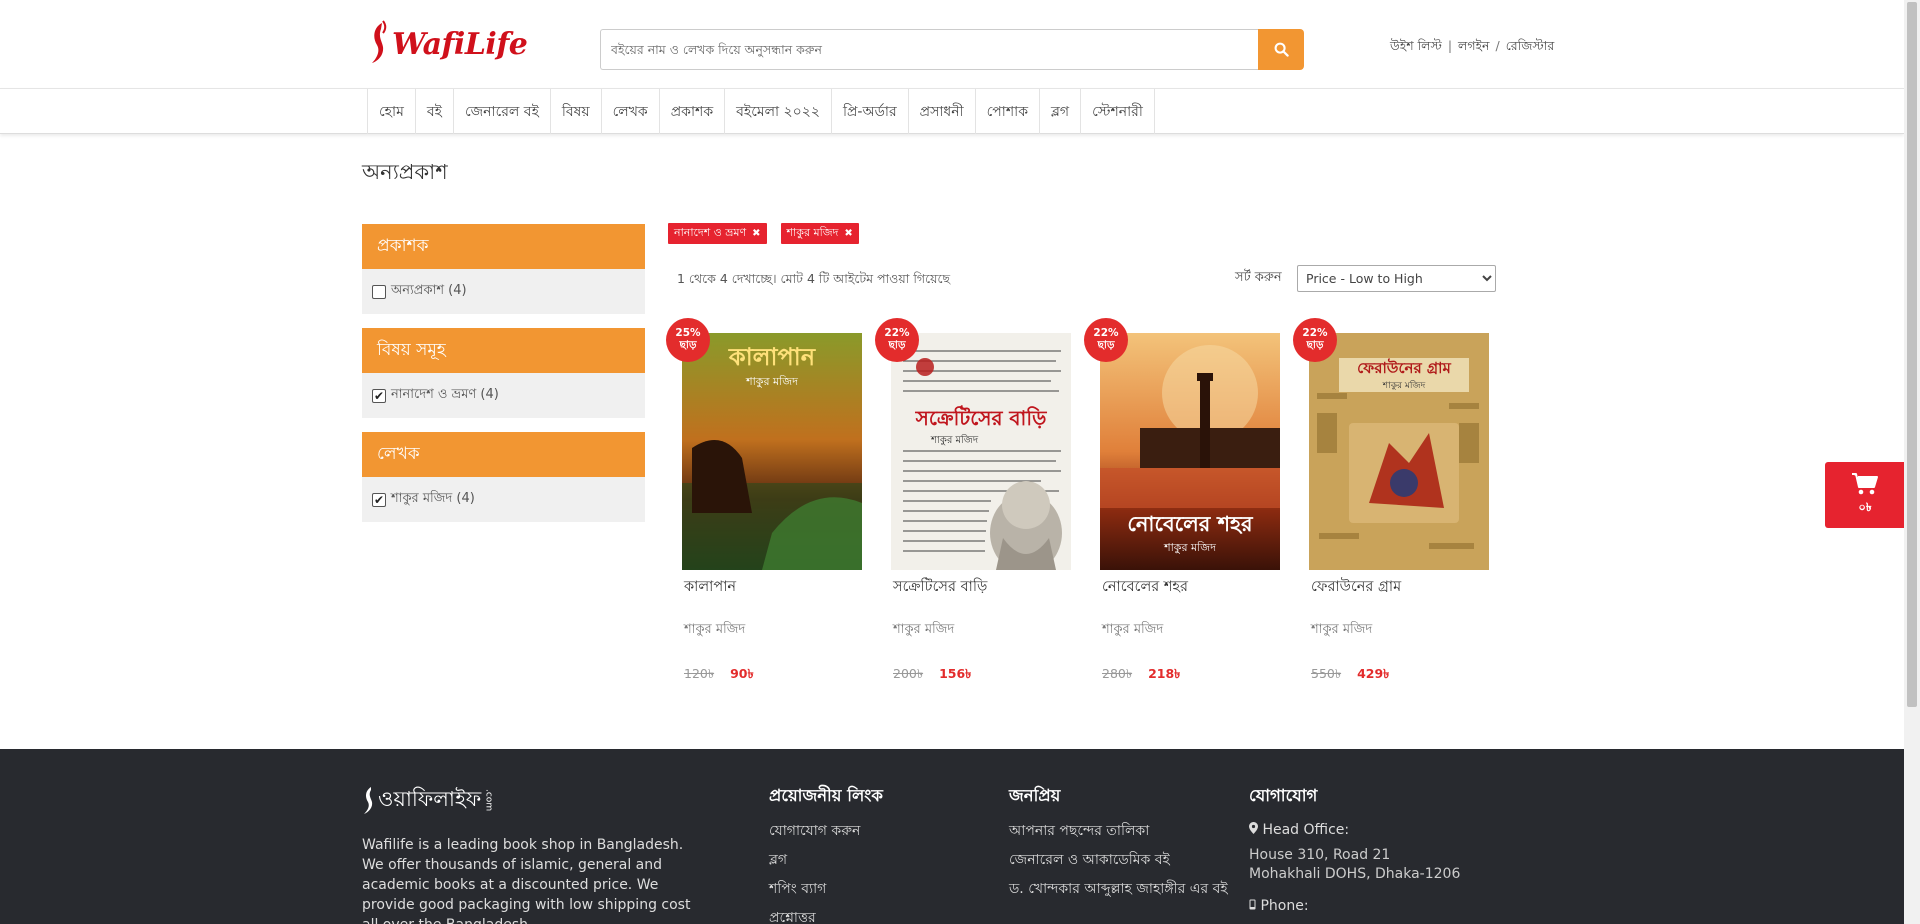  I want to click on footer-column-heading: জনপ্রিয়, so click(1035, 795).